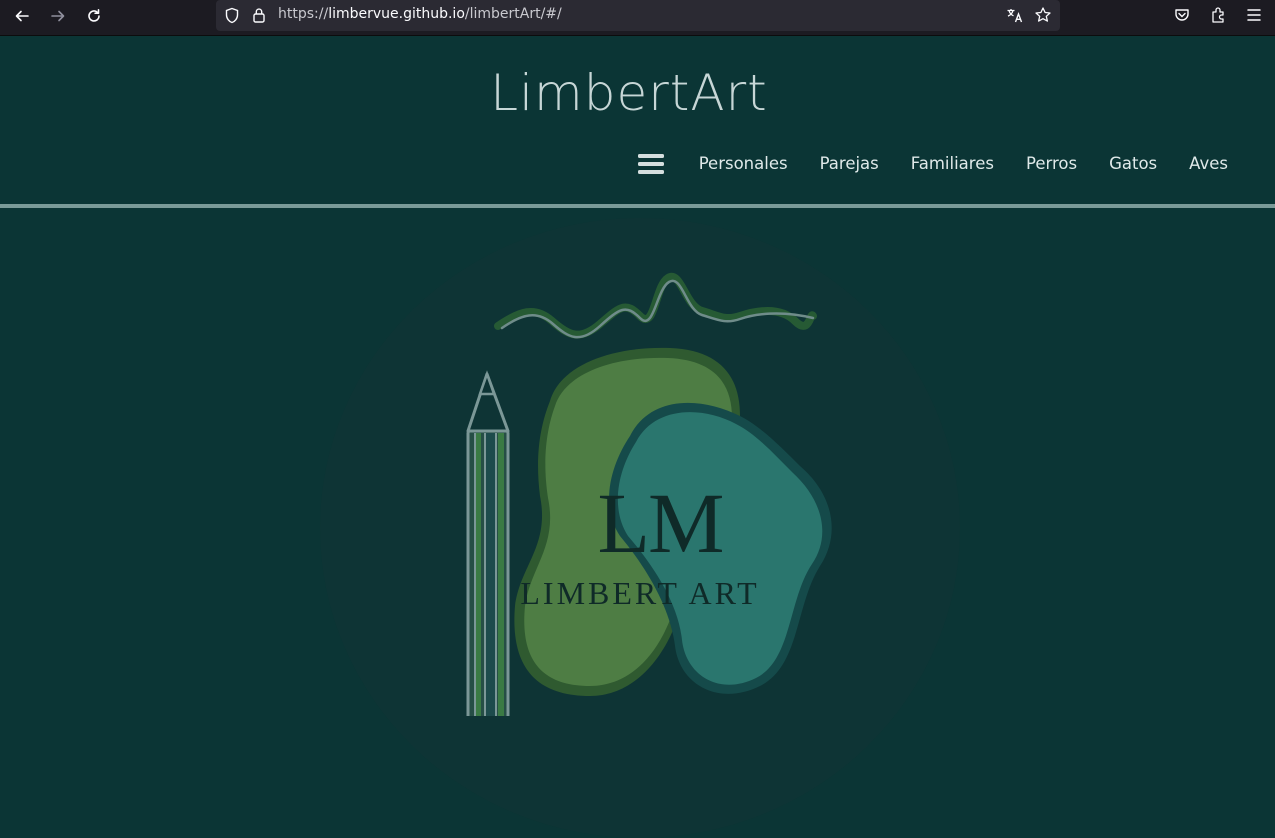  I want to click on header-divider, so click(637, 206).